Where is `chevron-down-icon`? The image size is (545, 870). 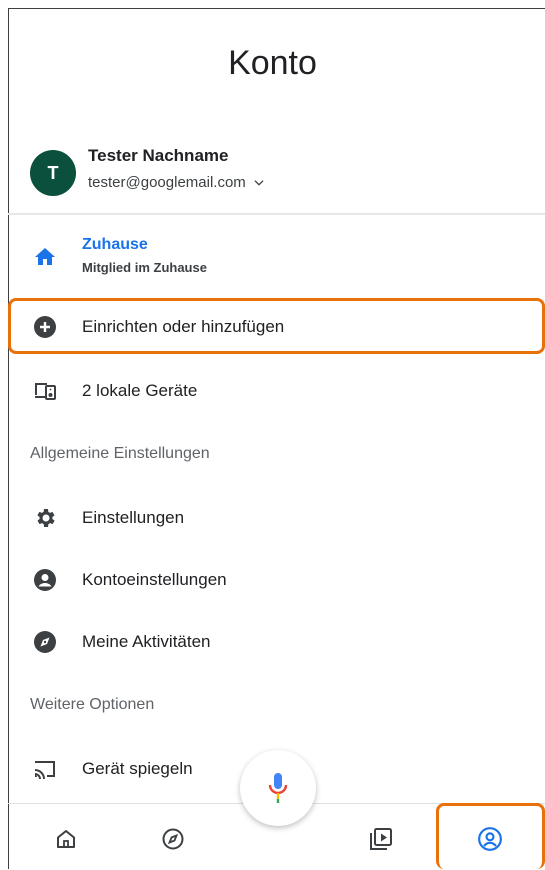 chevron-down-icon is located at coordinates (259, 183).